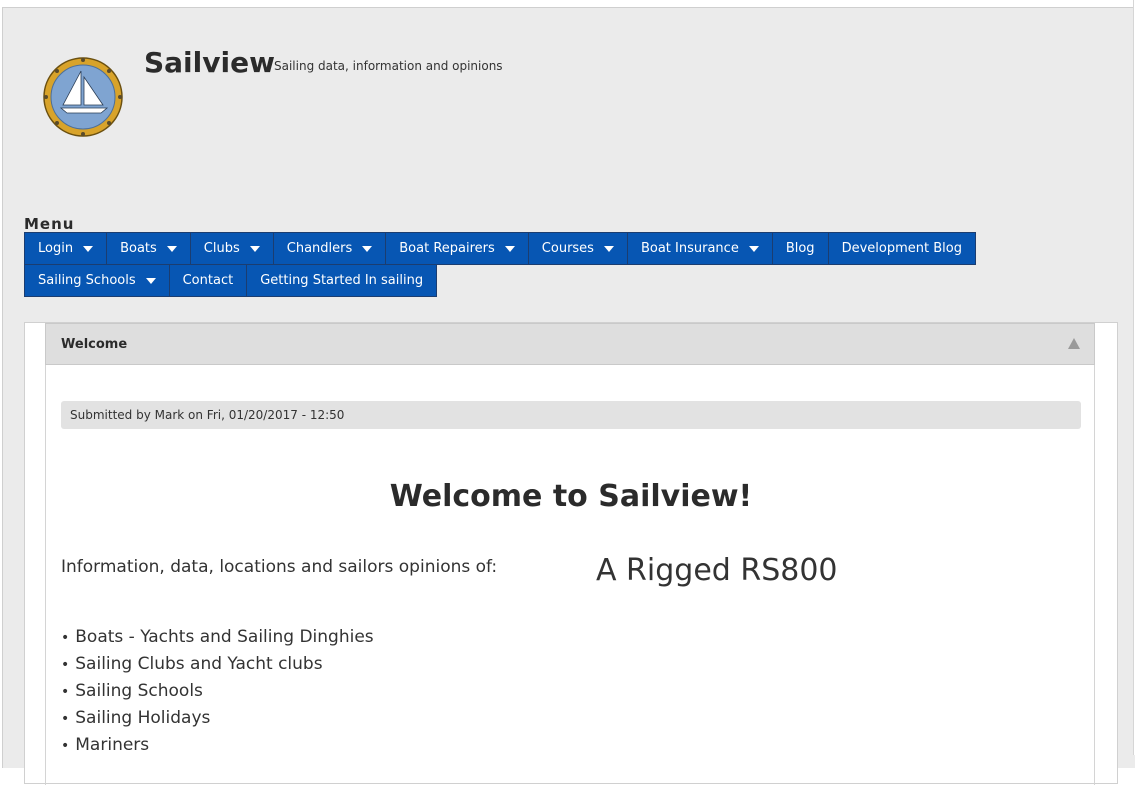 This screenshot has width=1144, height=785. Describe the element at coordinates (1074, 343) in the screenshot. I see `triangle-up-icon` at that location.